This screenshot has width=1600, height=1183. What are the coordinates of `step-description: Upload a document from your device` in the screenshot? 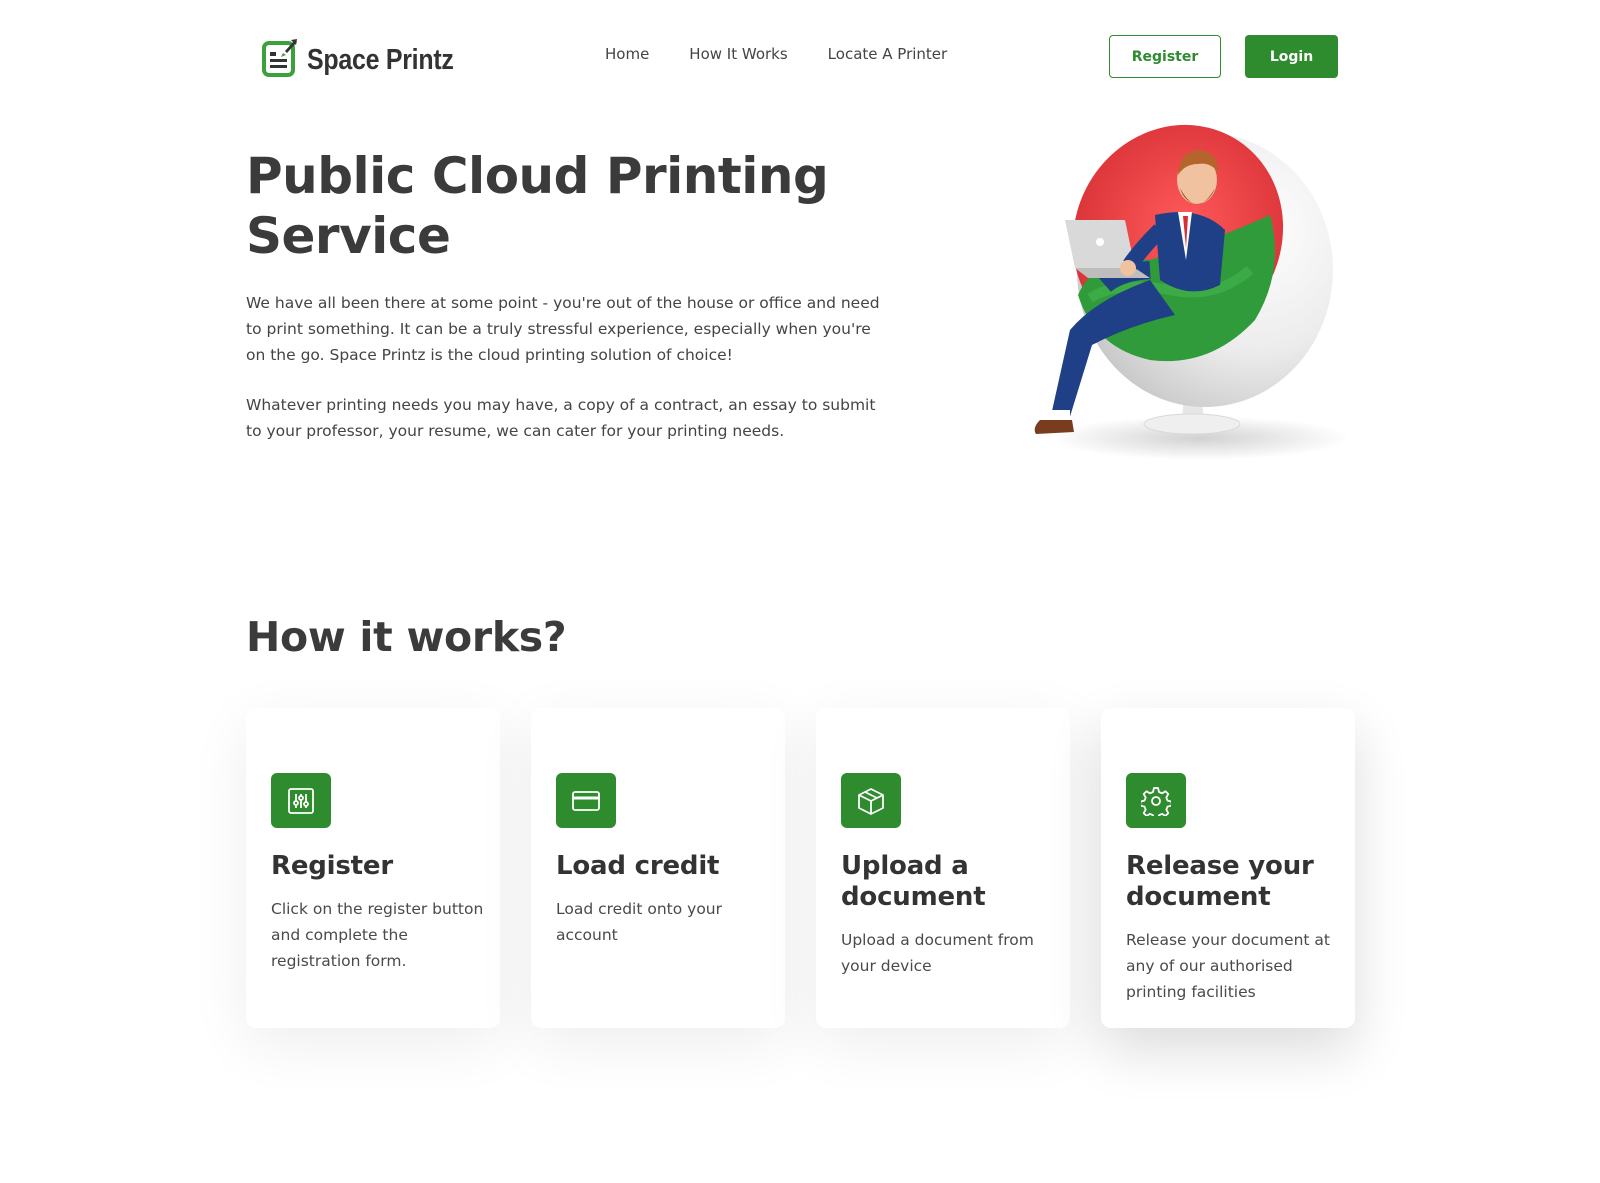 It's located at (937, 953).